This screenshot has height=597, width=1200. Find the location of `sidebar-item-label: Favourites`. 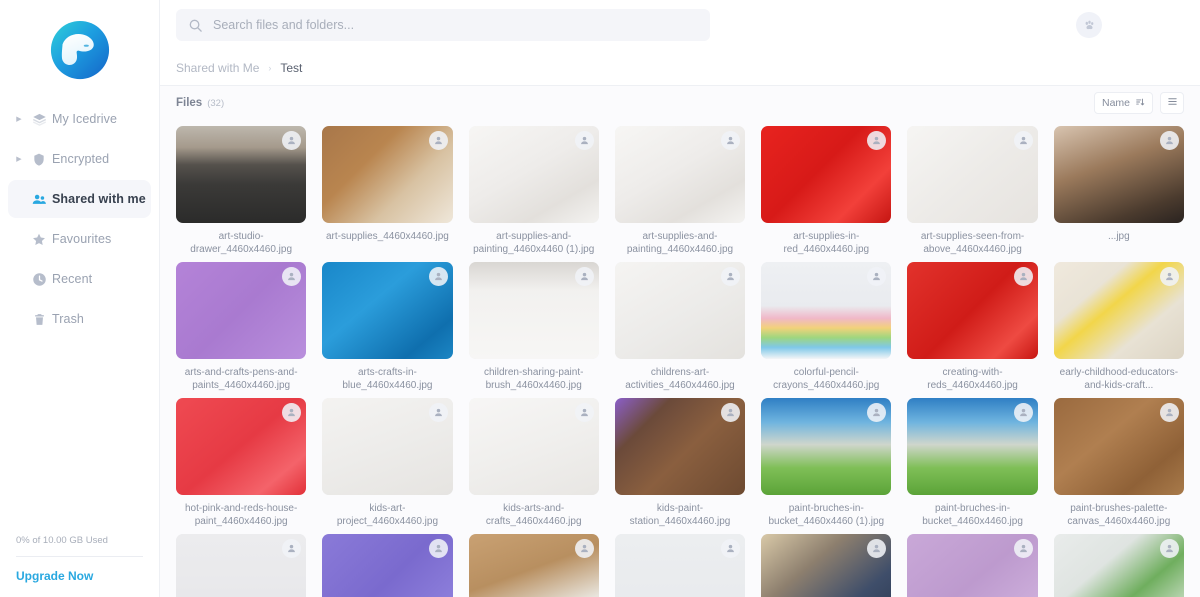

sidebar-item-label: Favourites is located at coordinates (82, 239).